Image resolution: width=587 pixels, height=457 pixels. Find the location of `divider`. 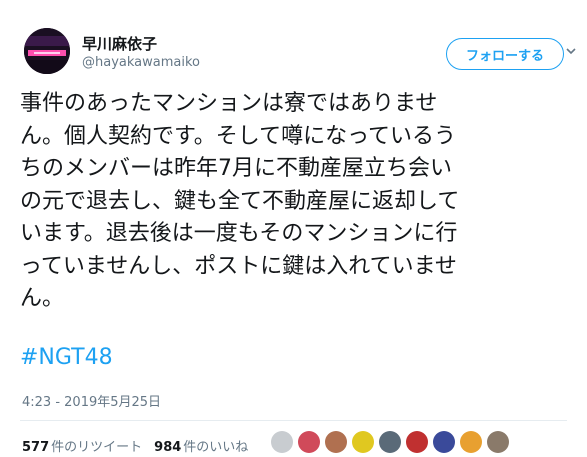

divider is located at coordinates (293, 420).